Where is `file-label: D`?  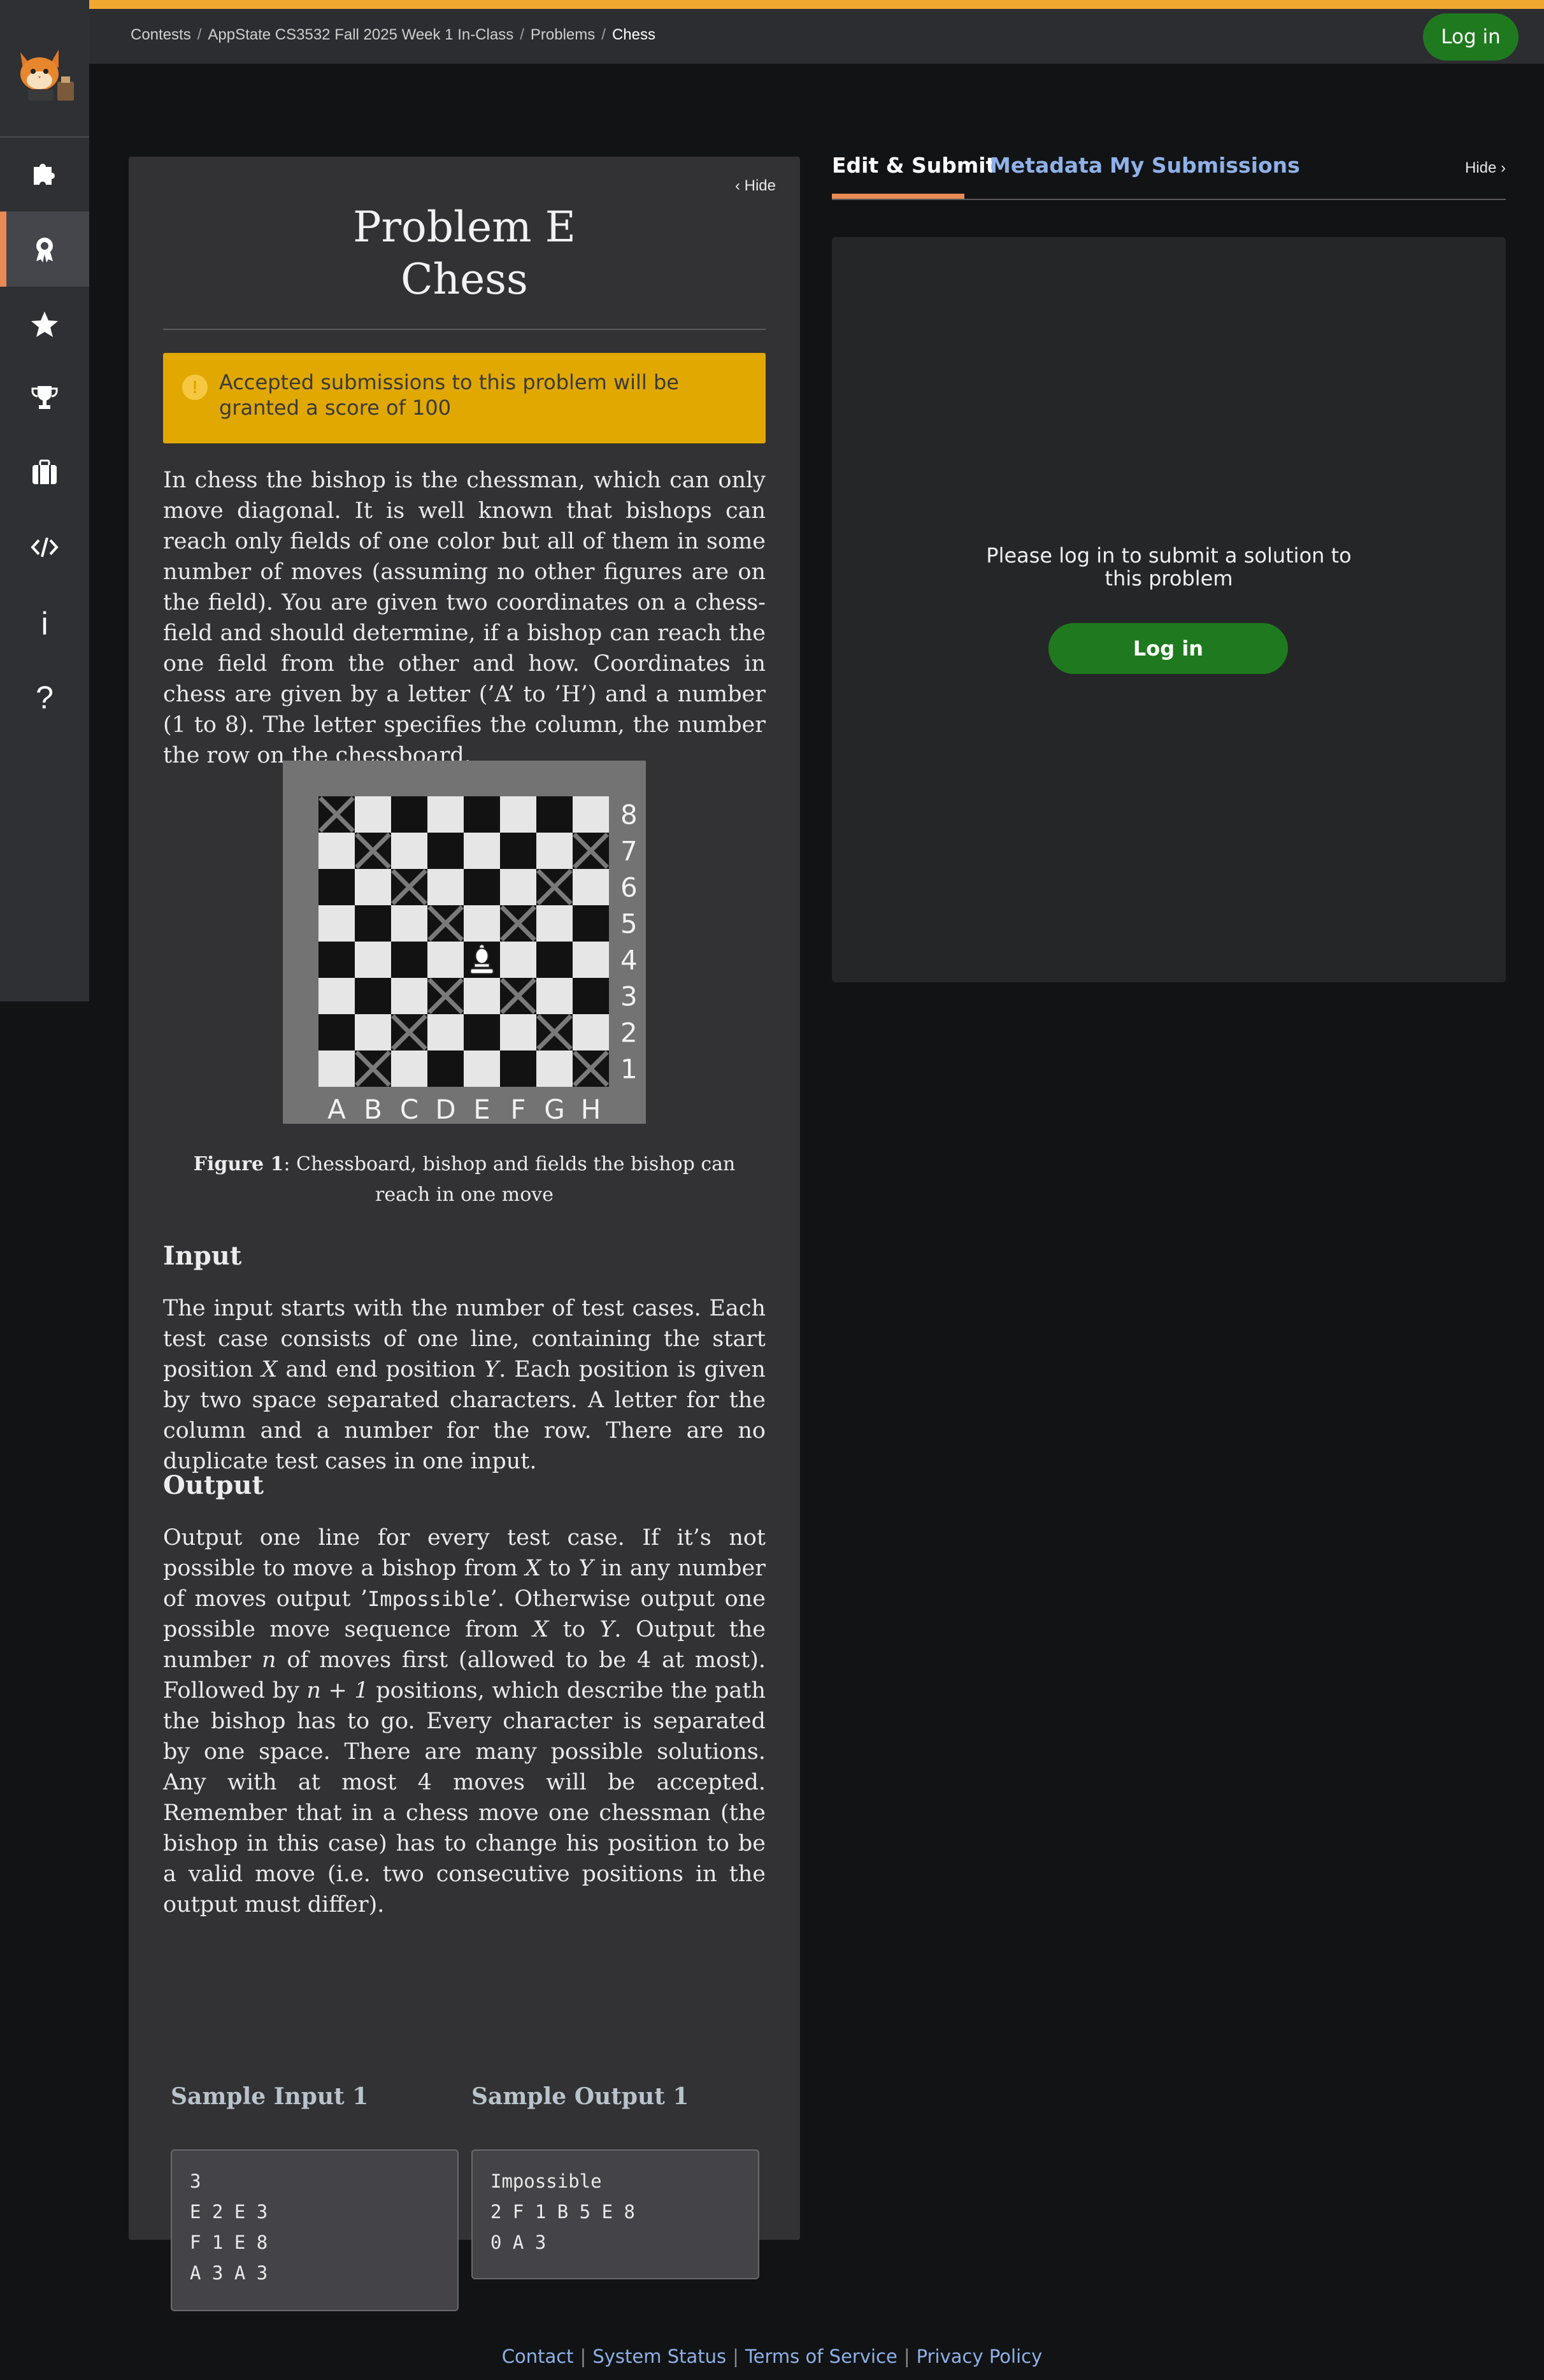
file-label: D is located at coordinates (445, 1109).